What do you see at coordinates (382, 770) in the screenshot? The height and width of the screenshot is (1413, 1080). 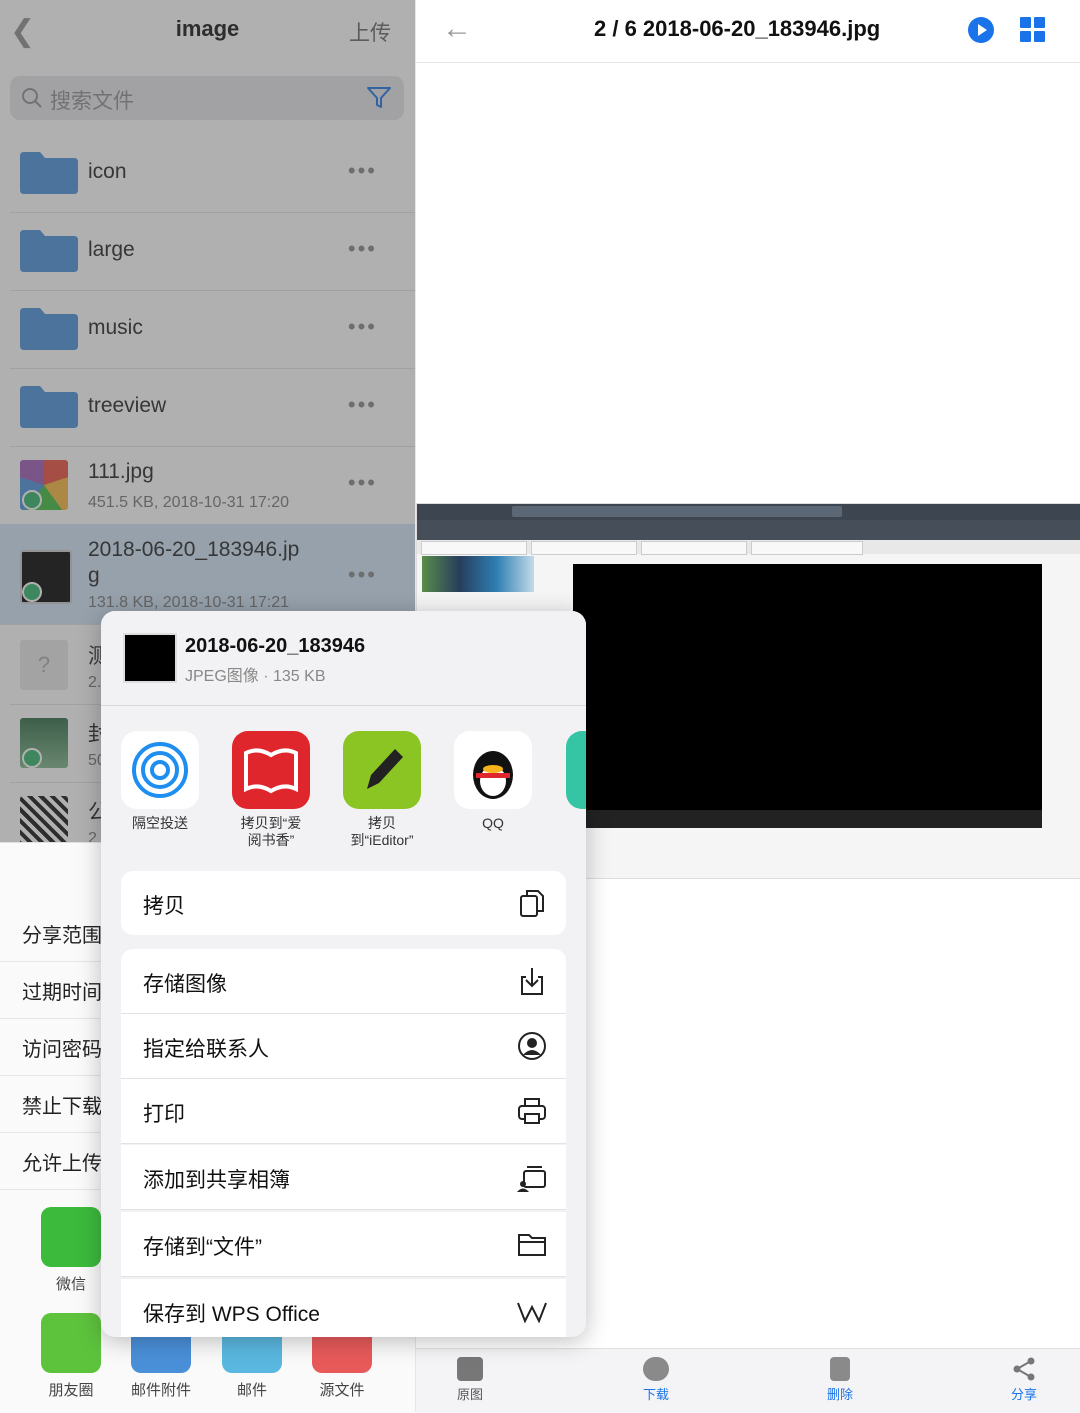 I see `ieditor-icon` at bounding box center [382, 770].